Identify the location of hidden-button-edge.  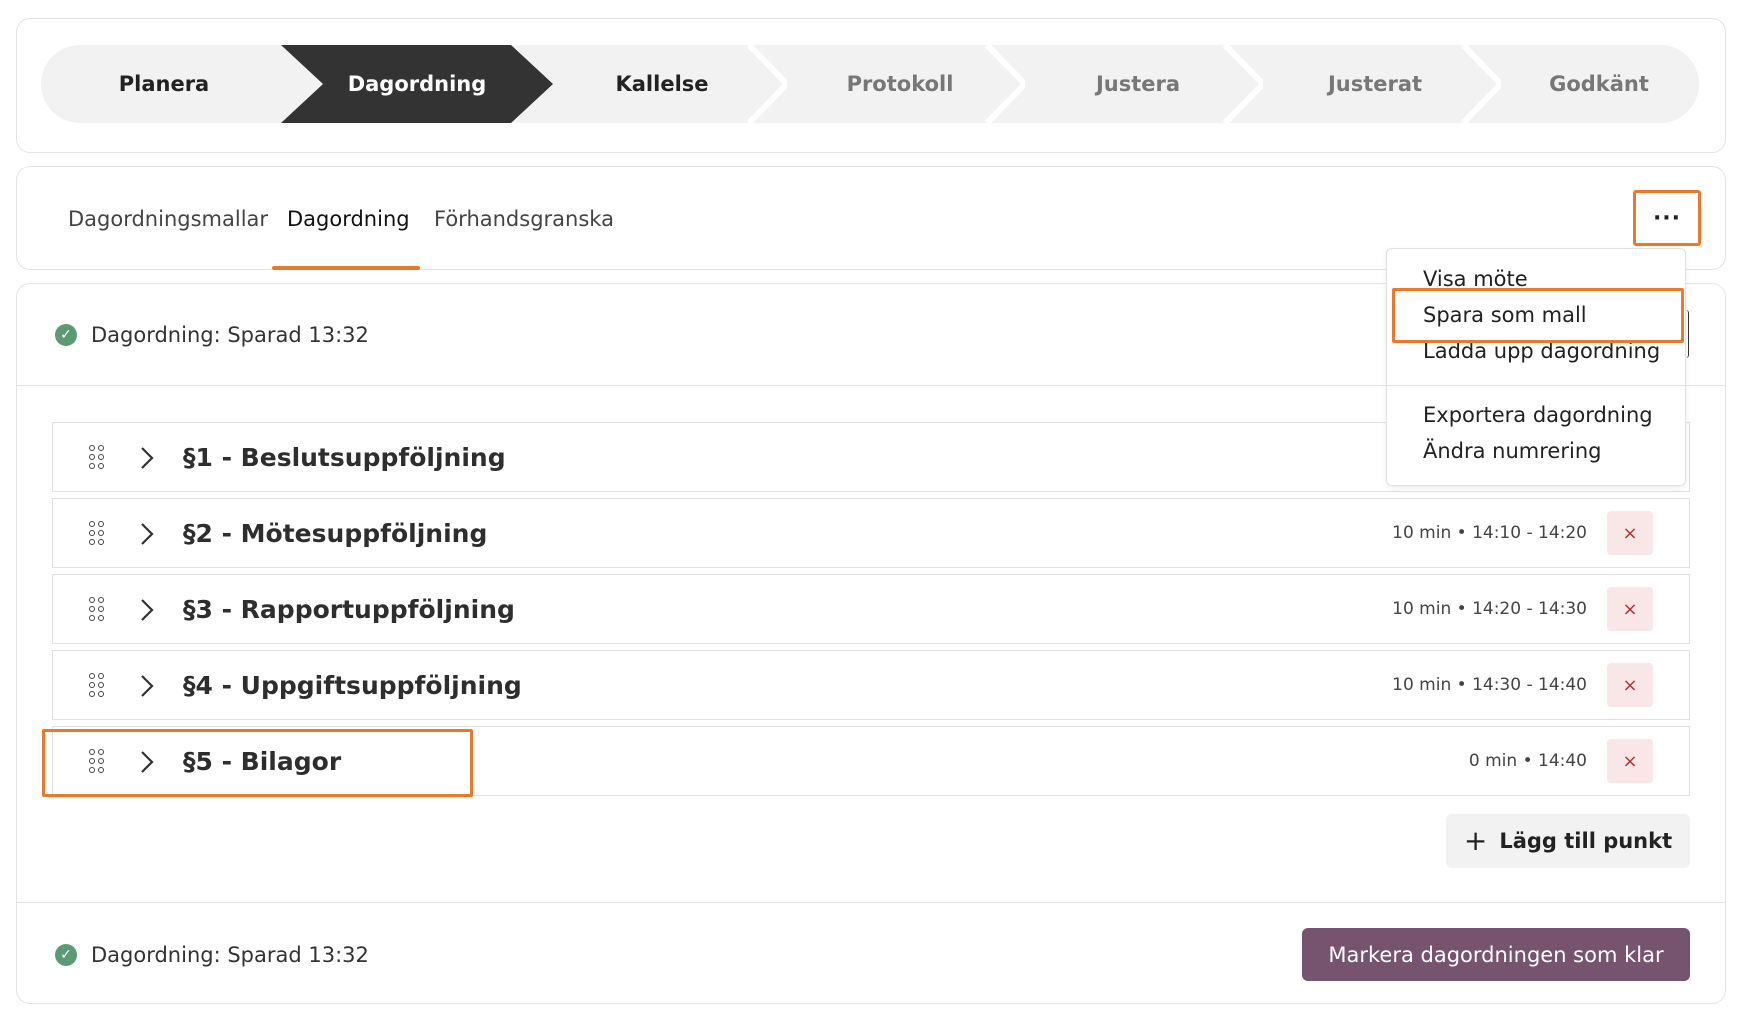
(1687, 334).